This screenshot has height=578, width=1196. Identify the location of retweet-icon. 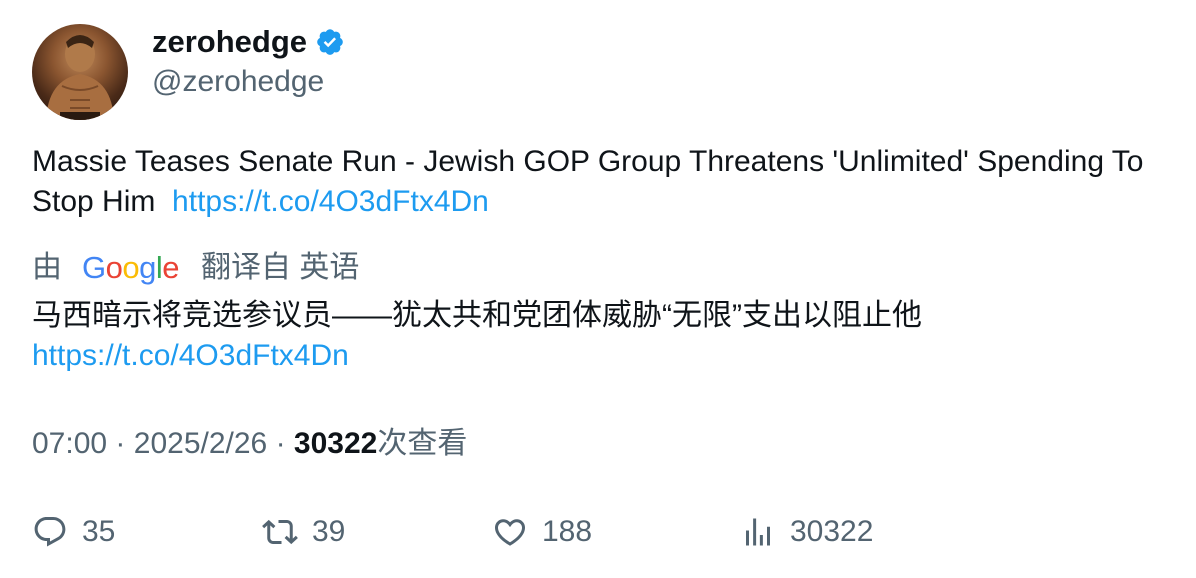
(280, 532).